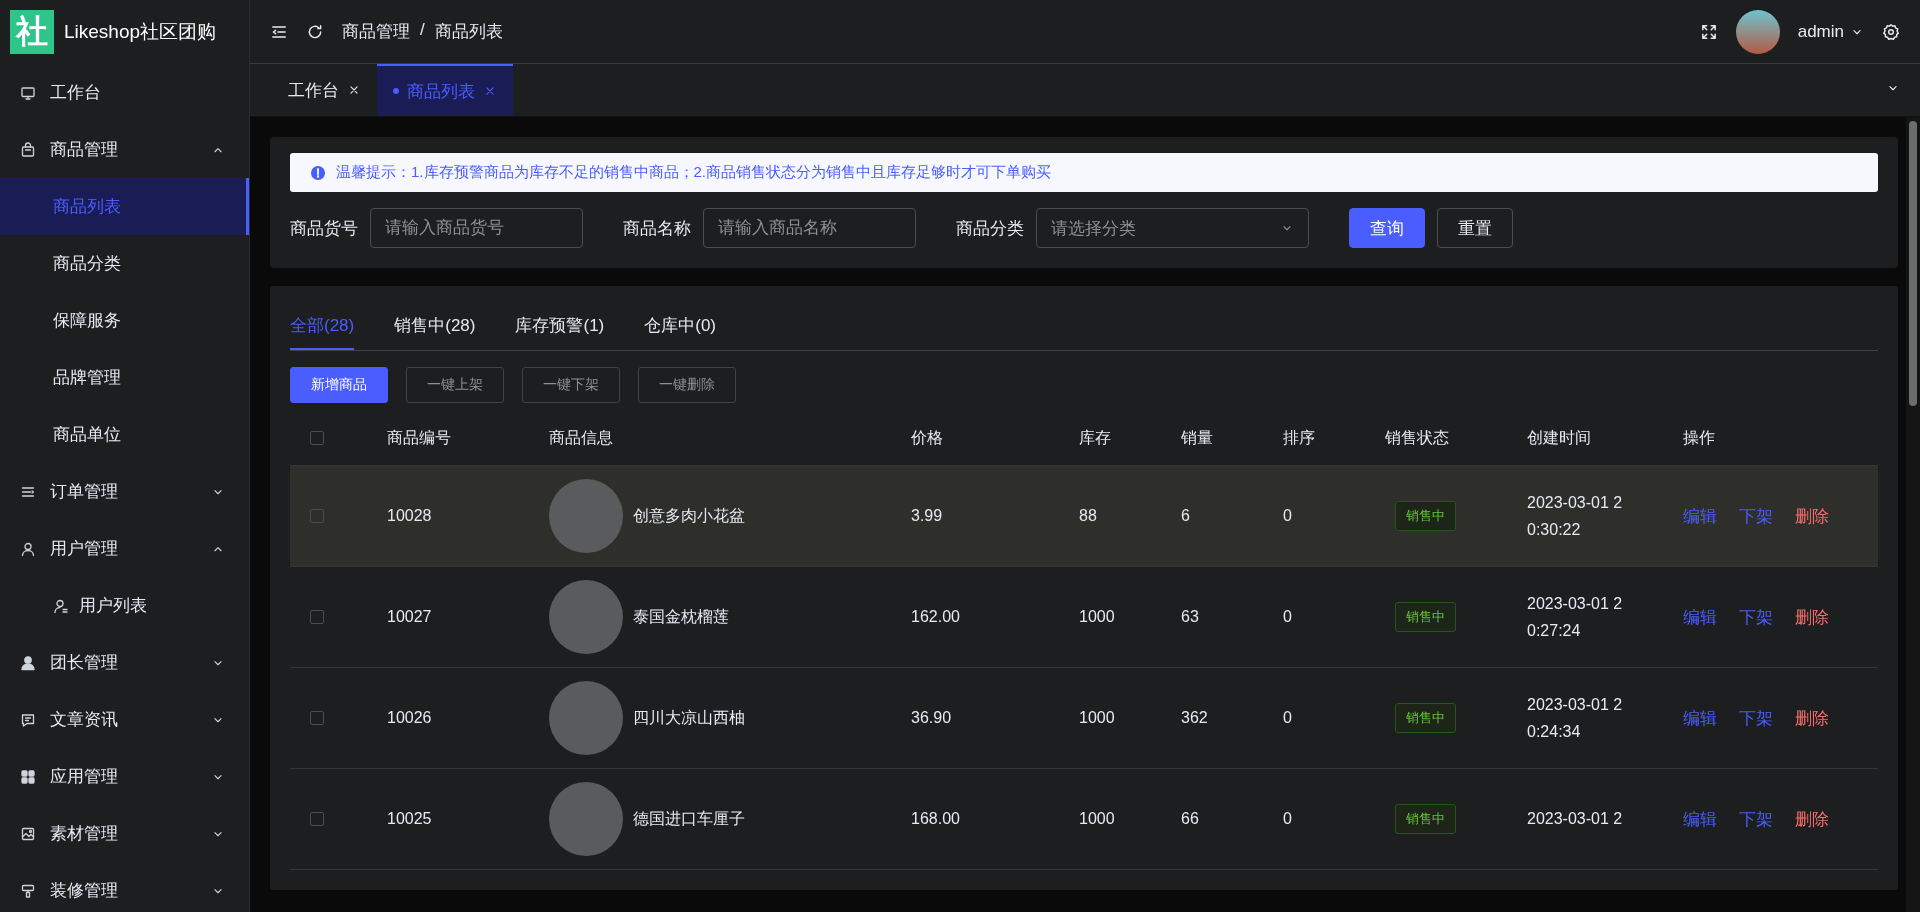 This screenshot has height=912, width=1920. What do you see at coordinates (1387, 228) in the screenshot?
I see `search-button: 查询` at bounding box center [1387, 228].